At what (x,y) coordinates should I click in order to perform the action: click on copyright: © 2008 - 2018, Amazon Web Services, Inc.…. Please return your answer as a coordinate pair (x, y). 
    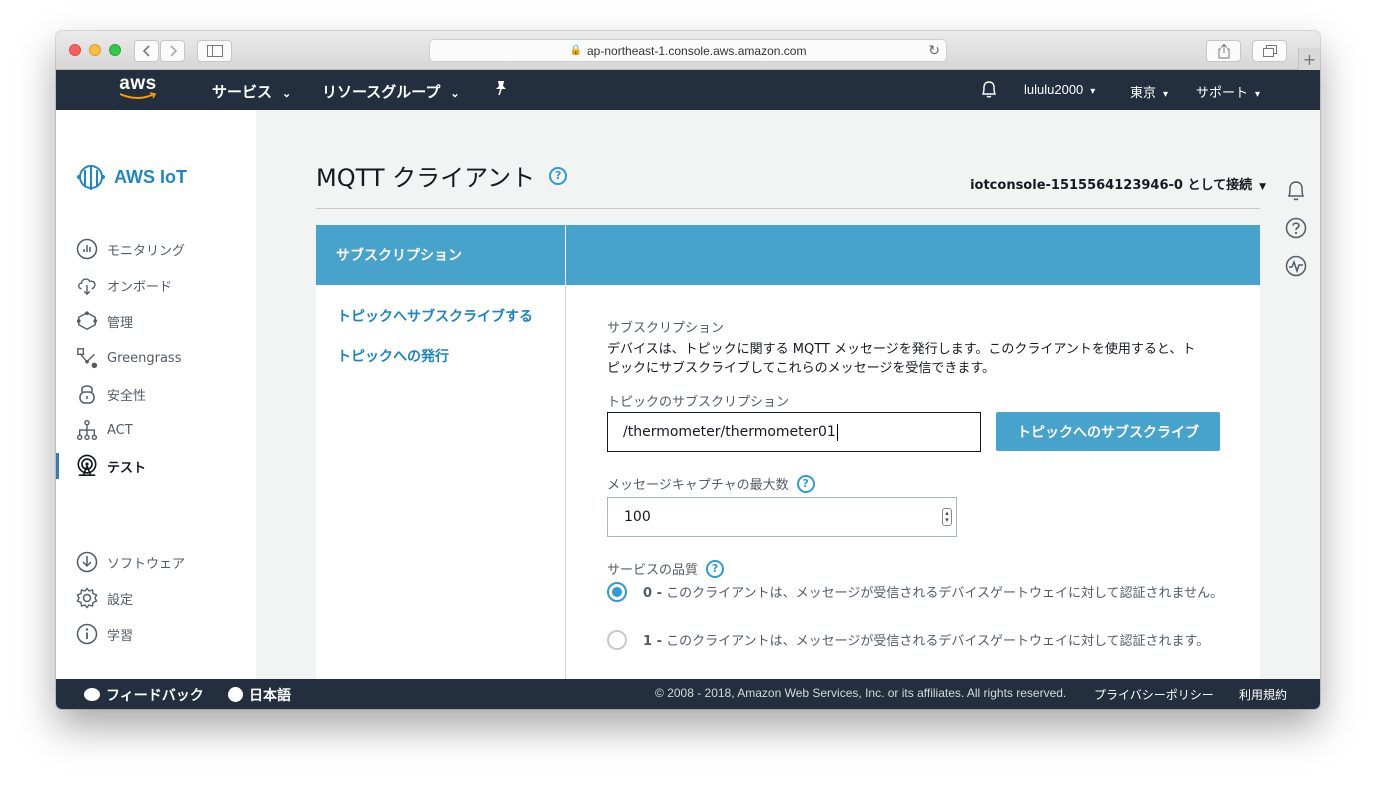
    Looking at the image, I should click on (861, 693).